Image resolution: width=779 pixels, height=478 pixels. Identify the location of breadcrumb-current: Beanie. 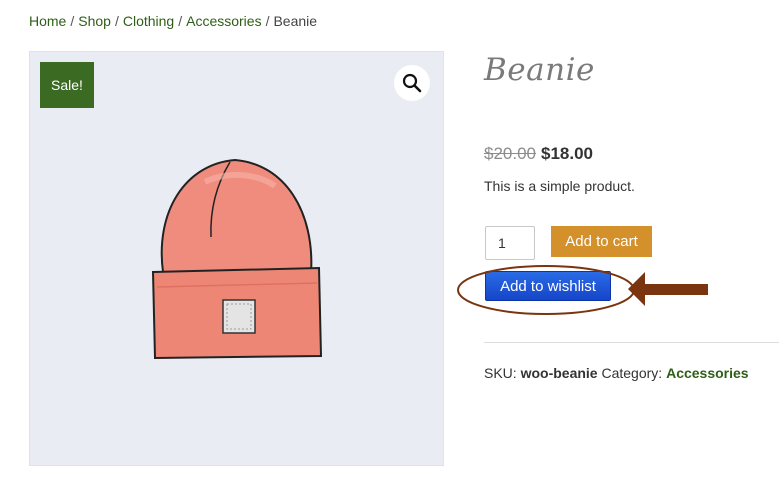
(295, 21).